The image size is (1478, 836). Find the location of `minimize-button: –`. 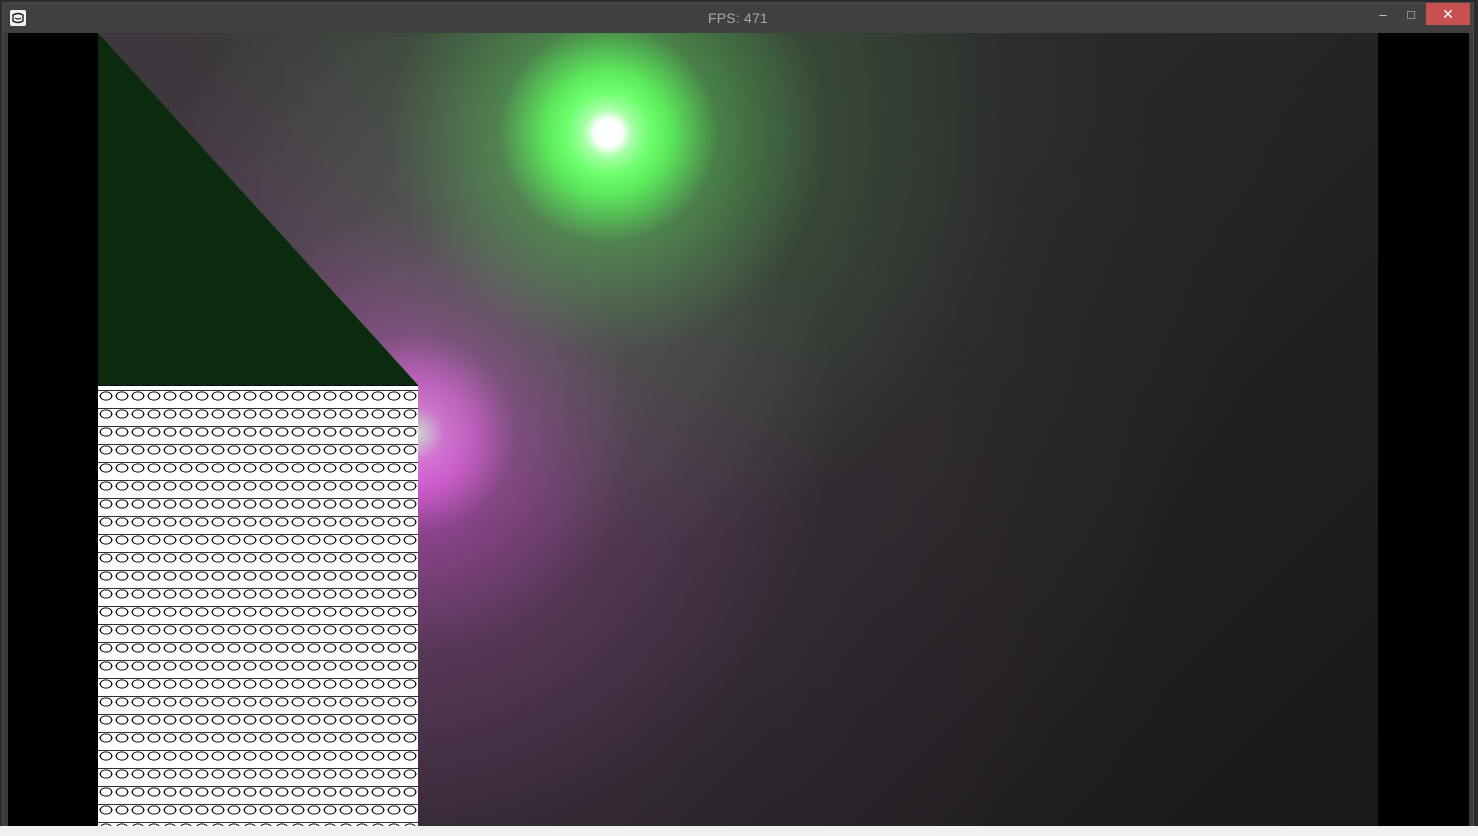

minimize-button: – is located at coordinates (1383, 14).